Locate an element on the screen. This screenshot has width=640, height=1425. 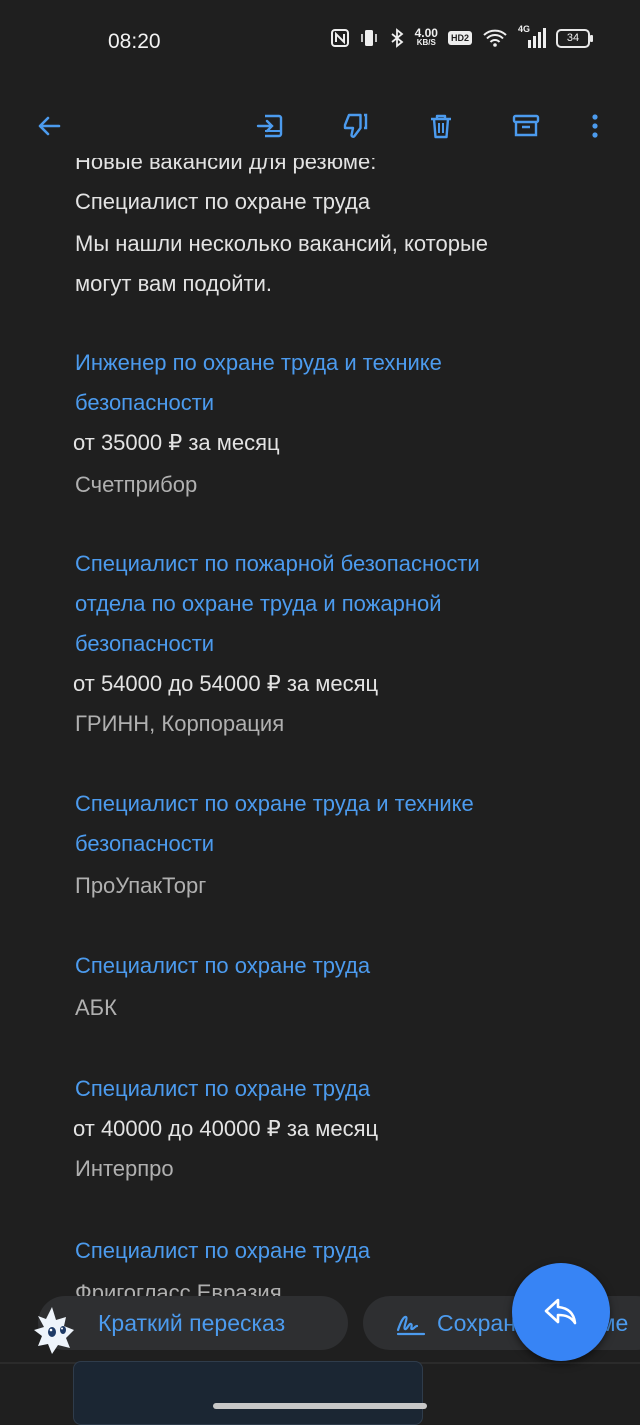
hd-icon: HD2 is located at coordinates (459, 38).